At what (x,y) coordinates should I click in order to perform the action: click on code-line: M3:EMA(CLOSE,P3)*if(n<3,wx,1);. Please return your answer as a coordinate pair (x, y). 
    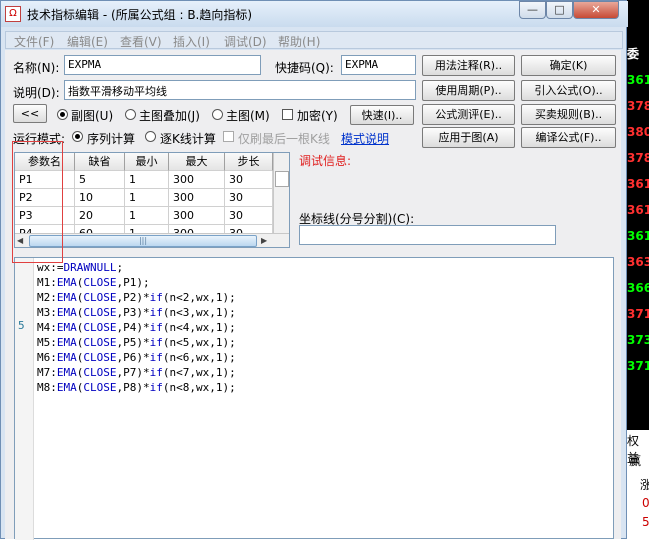
    Looking at the image, I should click on (136, 312).